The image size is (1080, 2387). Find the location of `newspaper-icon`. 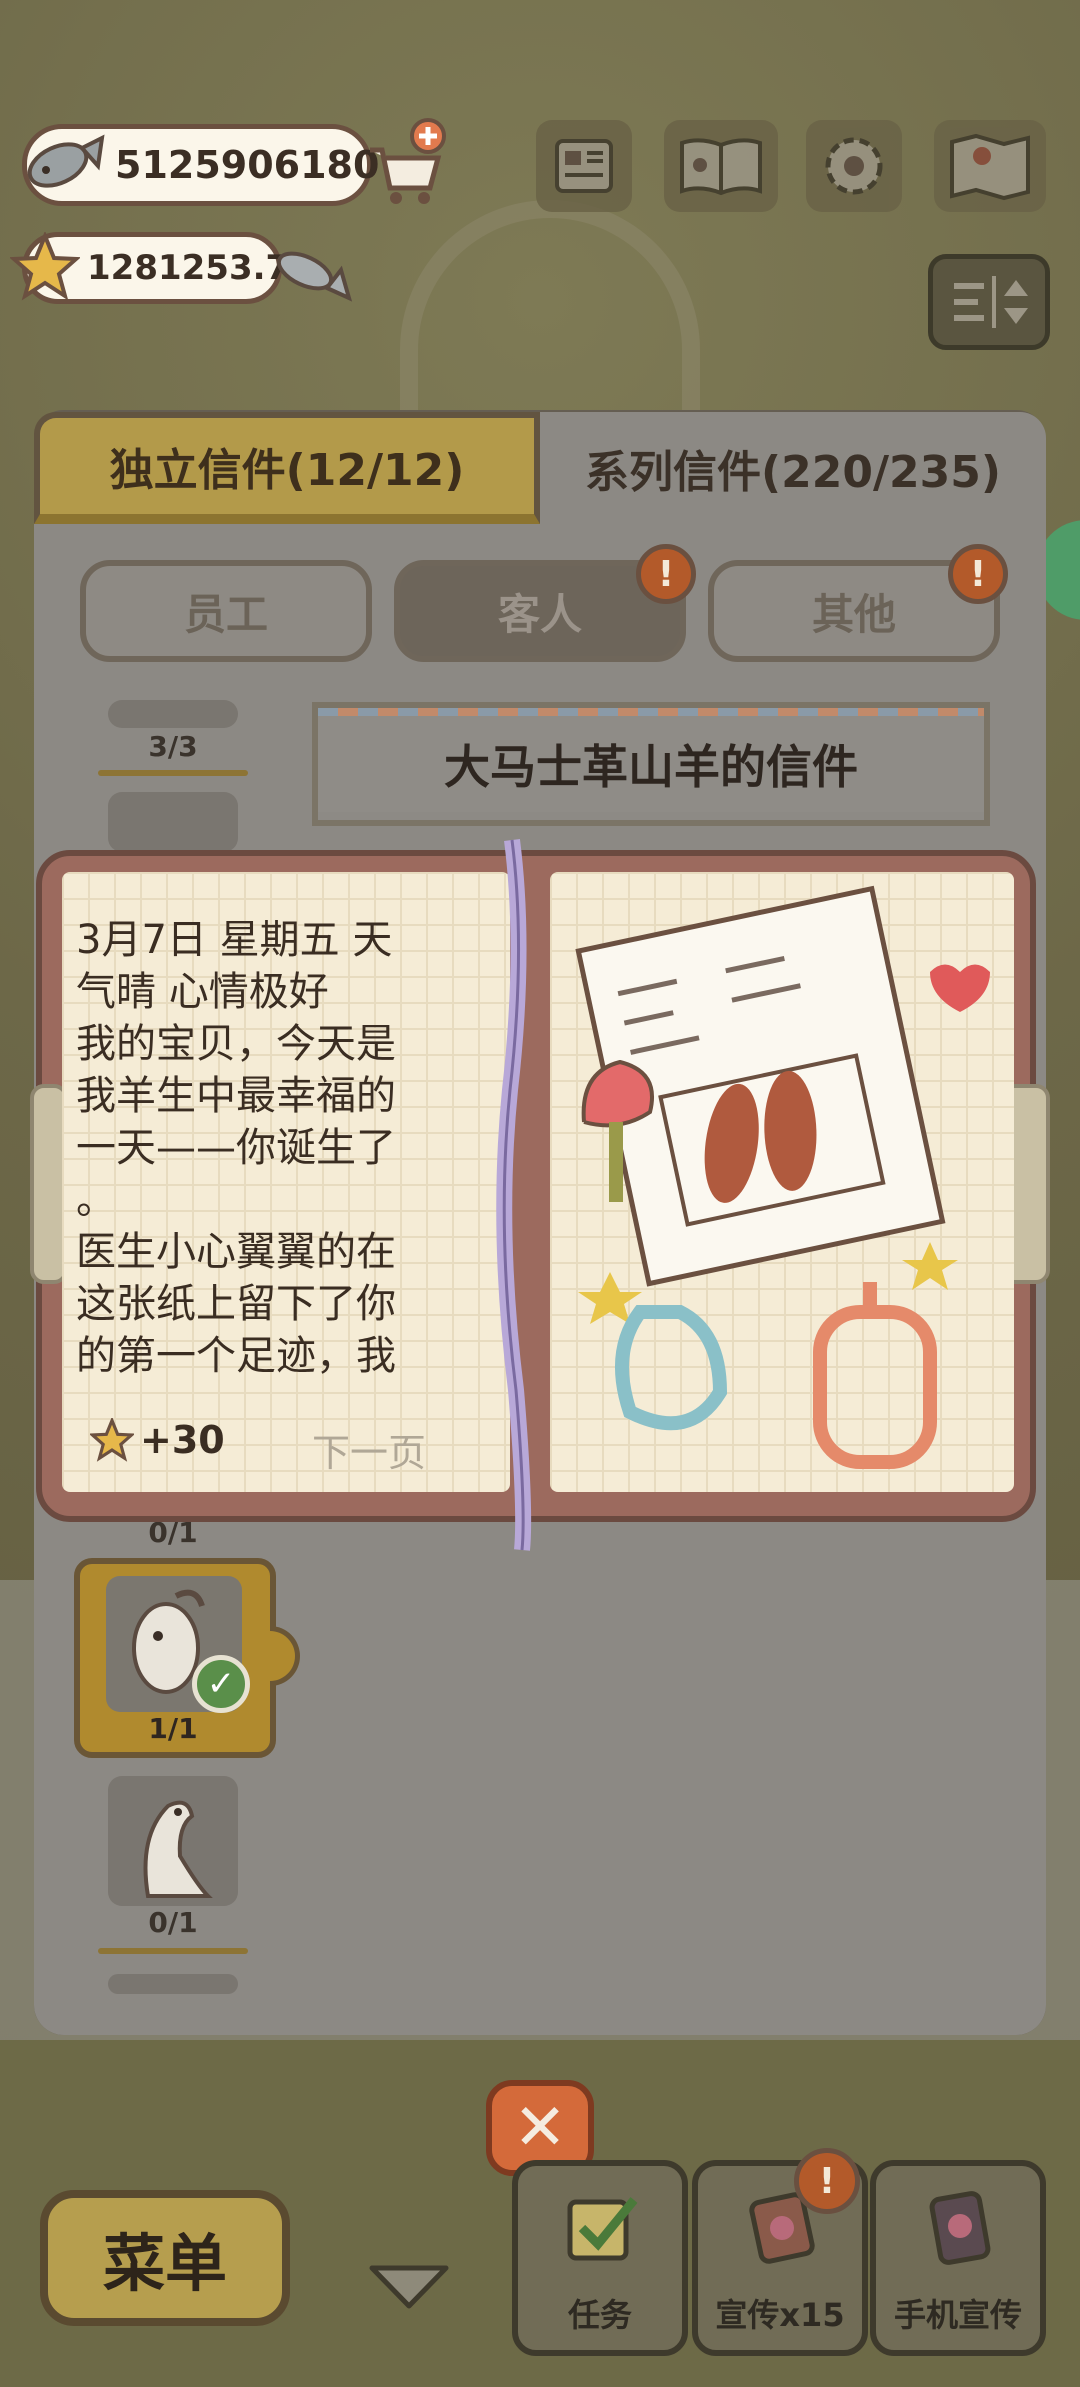

newspaper-icon is located at coordinates (584, 166).